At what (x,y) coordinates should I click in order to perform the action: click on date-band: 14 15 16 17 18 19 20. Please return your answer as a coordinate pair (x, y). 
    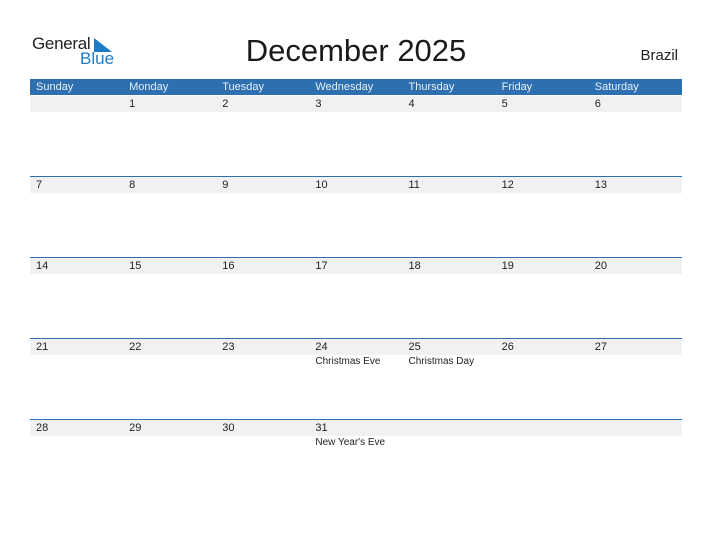
    Looking at the image, I should click on (356, 266).